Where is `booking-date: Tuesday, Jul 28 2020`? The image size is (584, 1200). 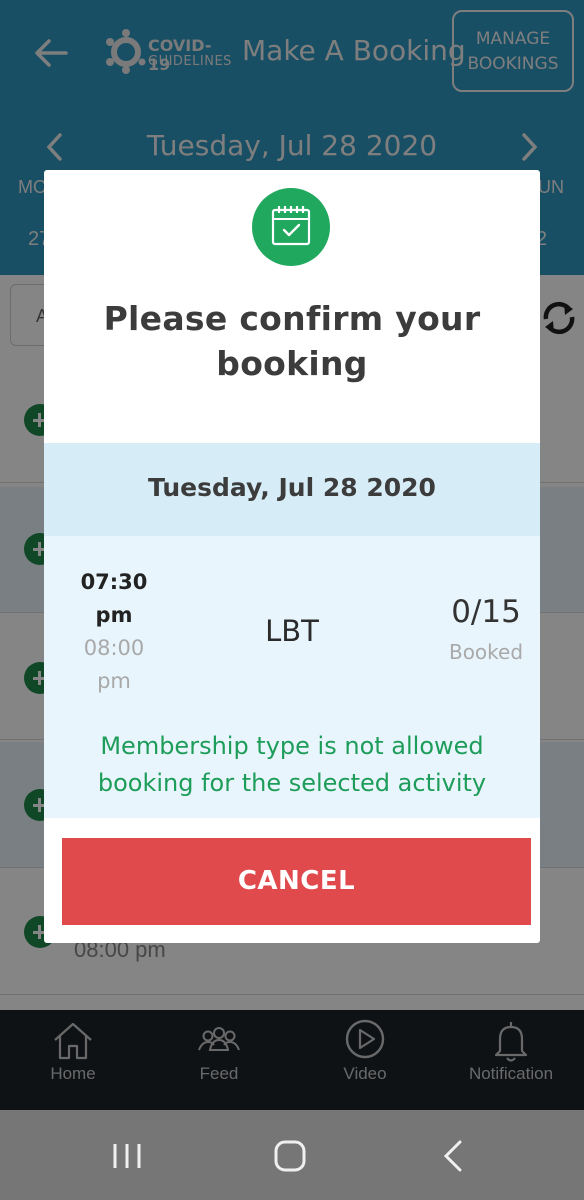
booking-date: Tuesday, Jul 28 2020 is located at coordinates (292, 487).